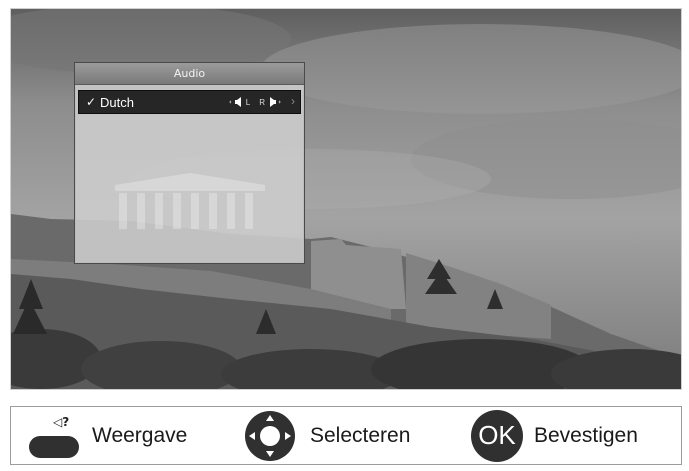 Image resolution: width=689 pixels, height=471 pixels. I want to click on audio-button: ◁?, so click(55, 436).